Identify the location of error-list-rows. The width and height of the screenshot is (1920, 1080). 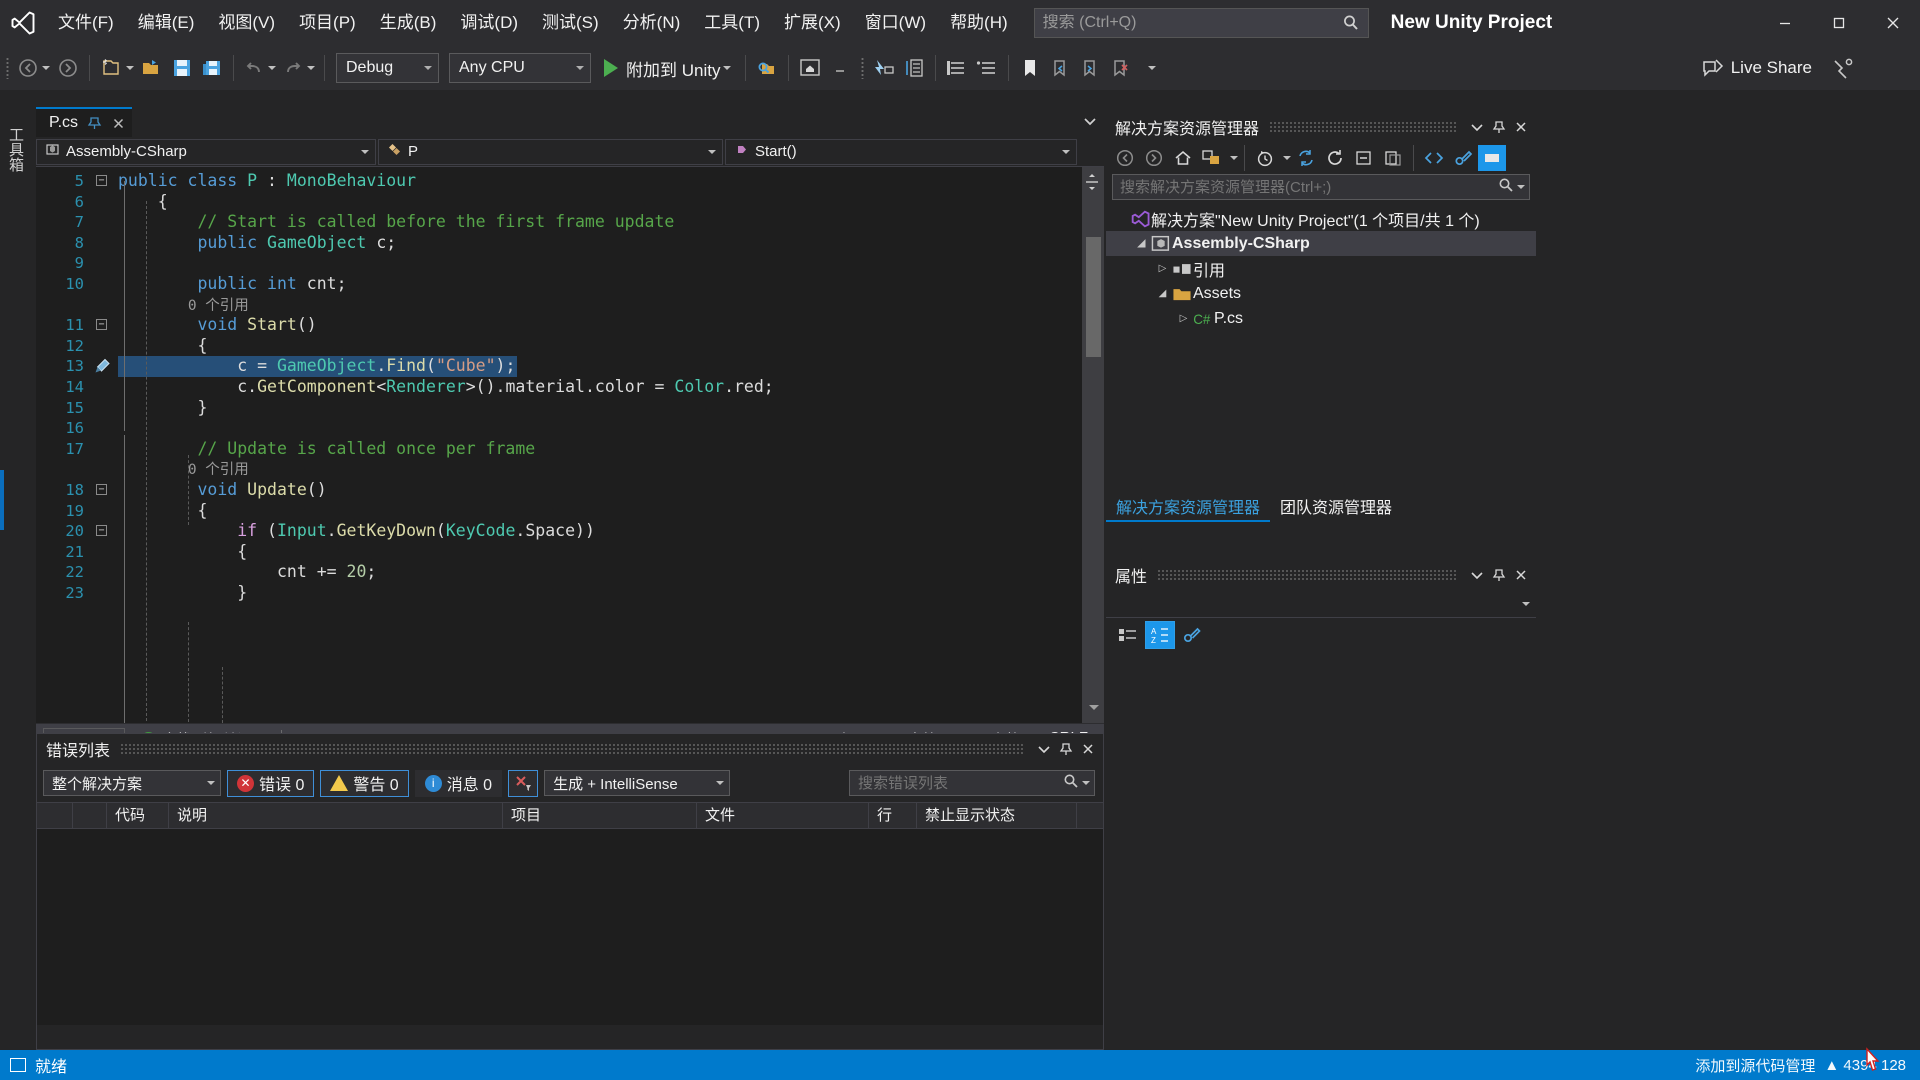
(570, 927).